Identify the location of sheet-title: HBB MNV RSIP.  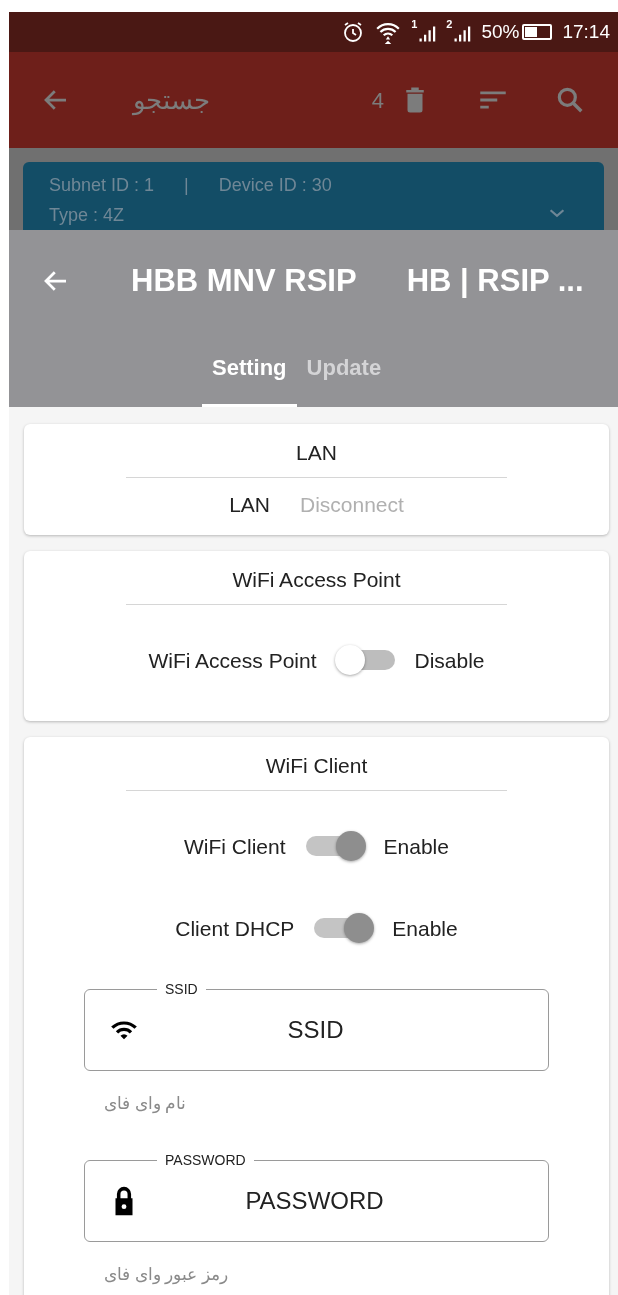
(244, 280).